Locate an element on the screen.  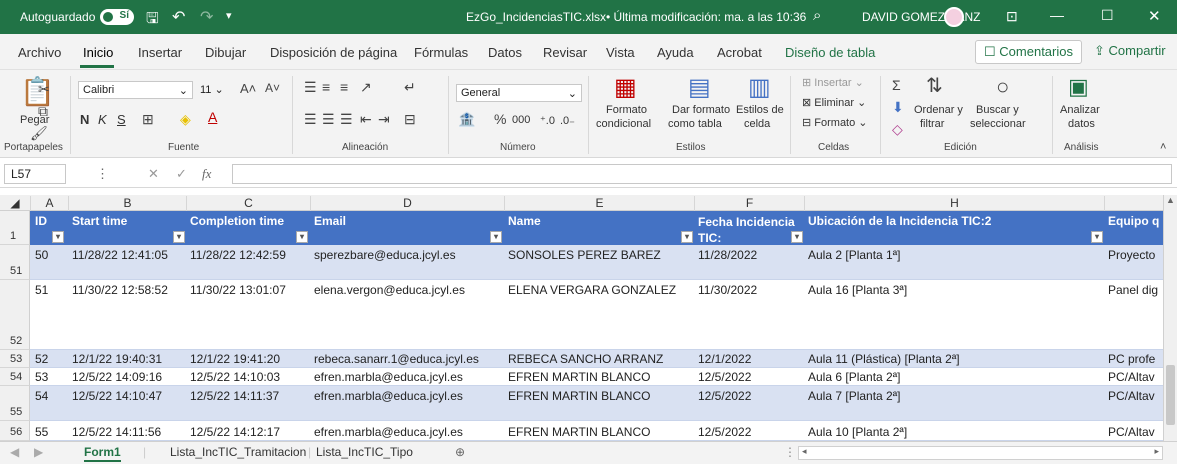
col-header-e: E is located at coordinates (599, 203).